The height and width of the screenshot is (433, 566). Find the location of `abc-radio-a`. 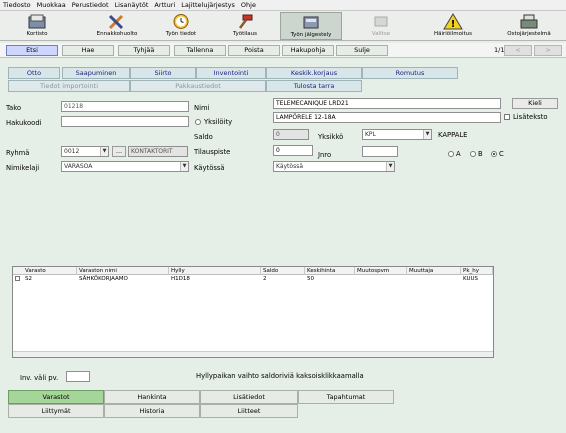

abc-radio-a is located at coordinates (451, 154).